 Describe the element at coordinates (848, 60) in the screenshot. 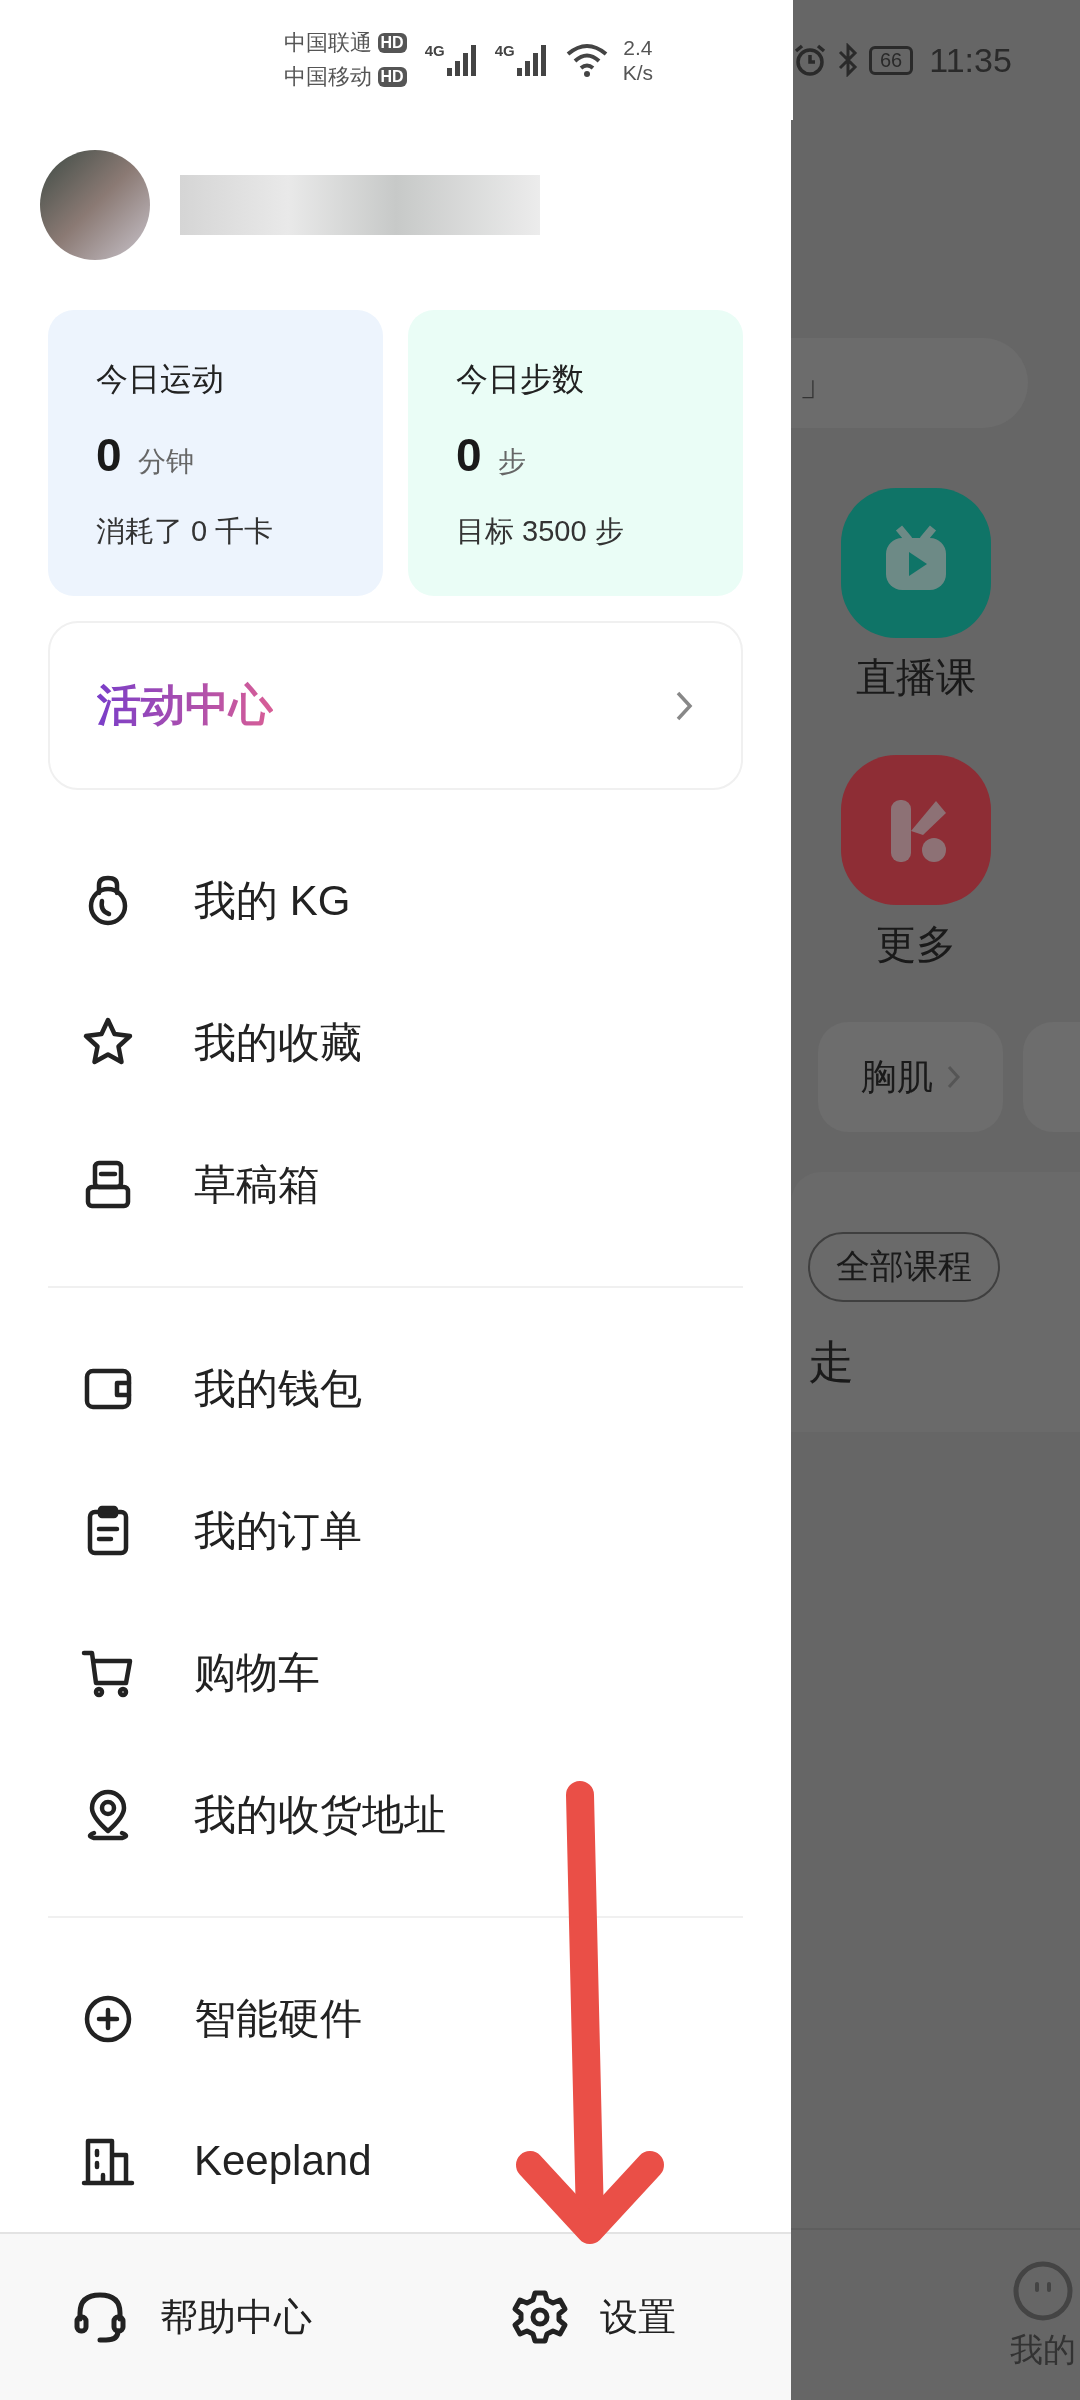

I see `bluetooth-icon` at that location.